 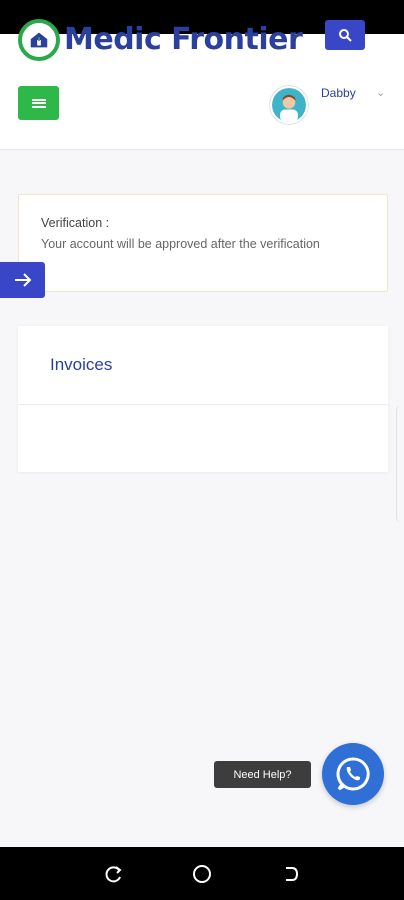 I want to click on recent-apps-icon, so click(x=114, y=874).